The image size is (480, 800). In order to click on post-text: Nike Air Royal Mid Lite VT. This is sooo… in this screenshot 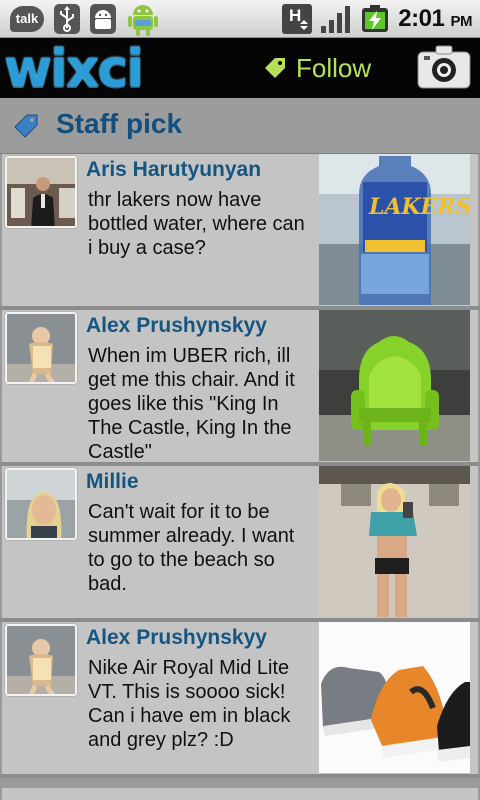, I will do `click(189, 704)`.